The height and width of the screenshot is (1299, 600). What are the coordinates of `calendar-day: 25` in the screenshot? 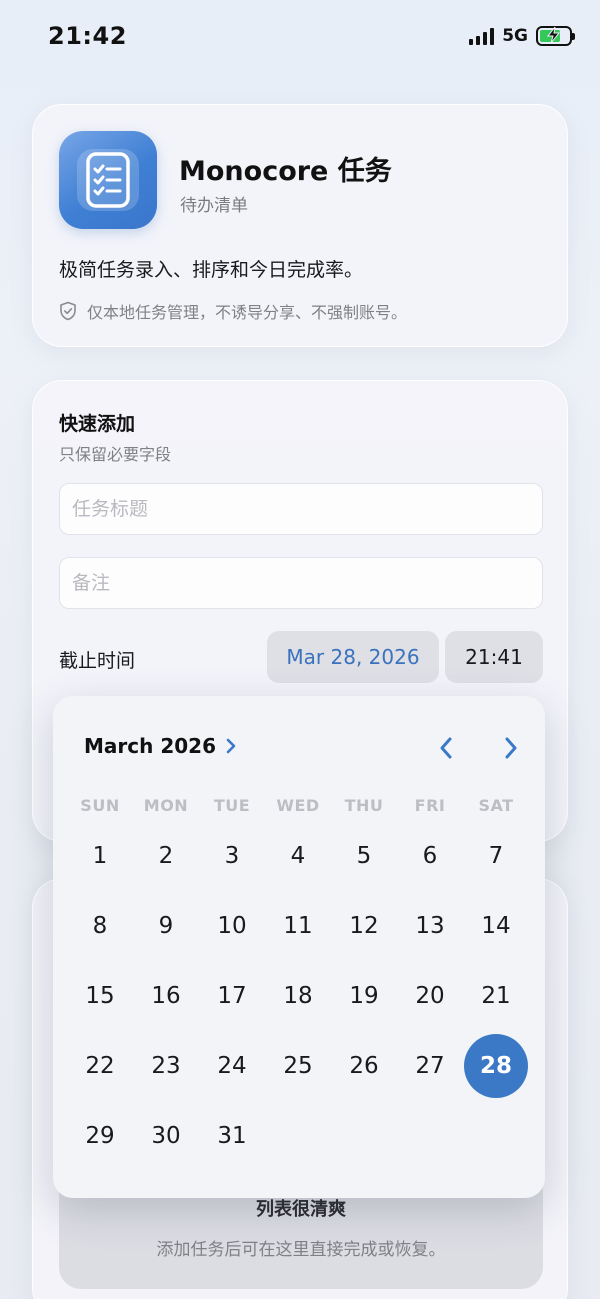 It's located at (298, 1066).